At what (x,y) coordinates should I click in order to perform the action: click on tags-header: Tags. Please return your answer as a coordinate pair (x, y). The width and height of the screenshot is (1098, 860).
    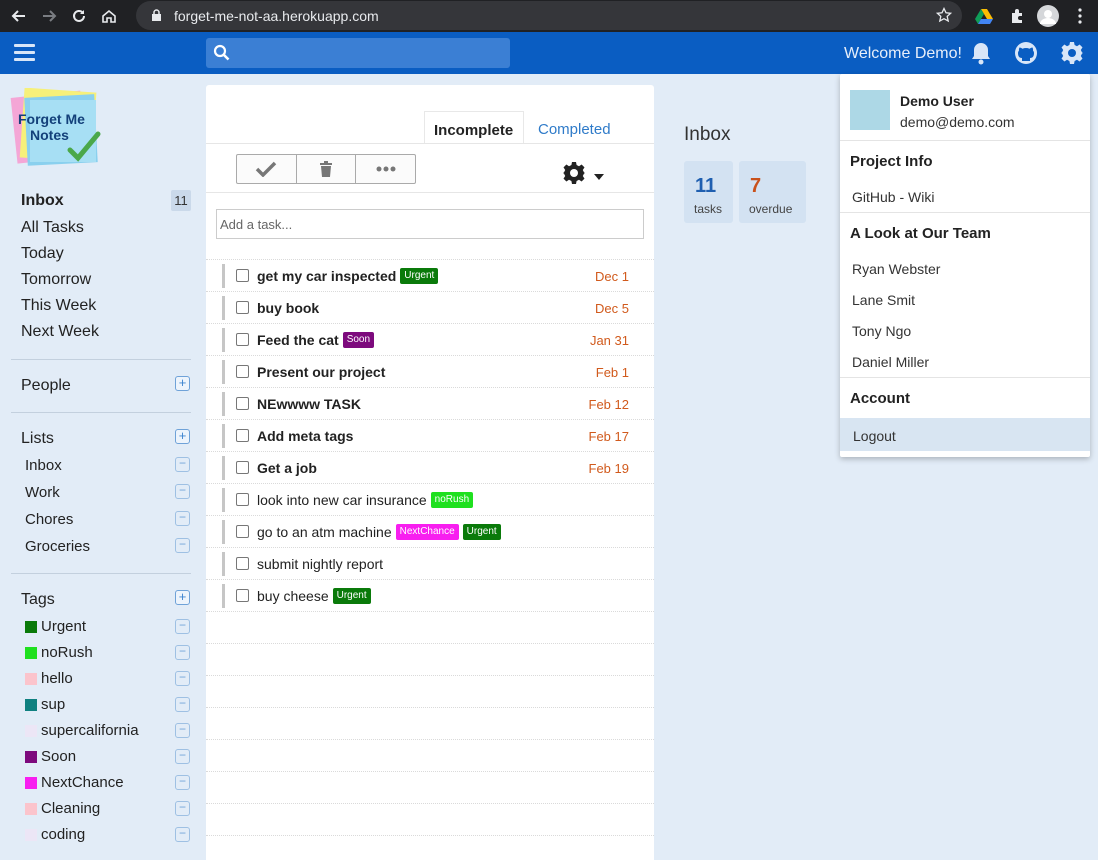
    Looking at the image, I should click on (38, 600).